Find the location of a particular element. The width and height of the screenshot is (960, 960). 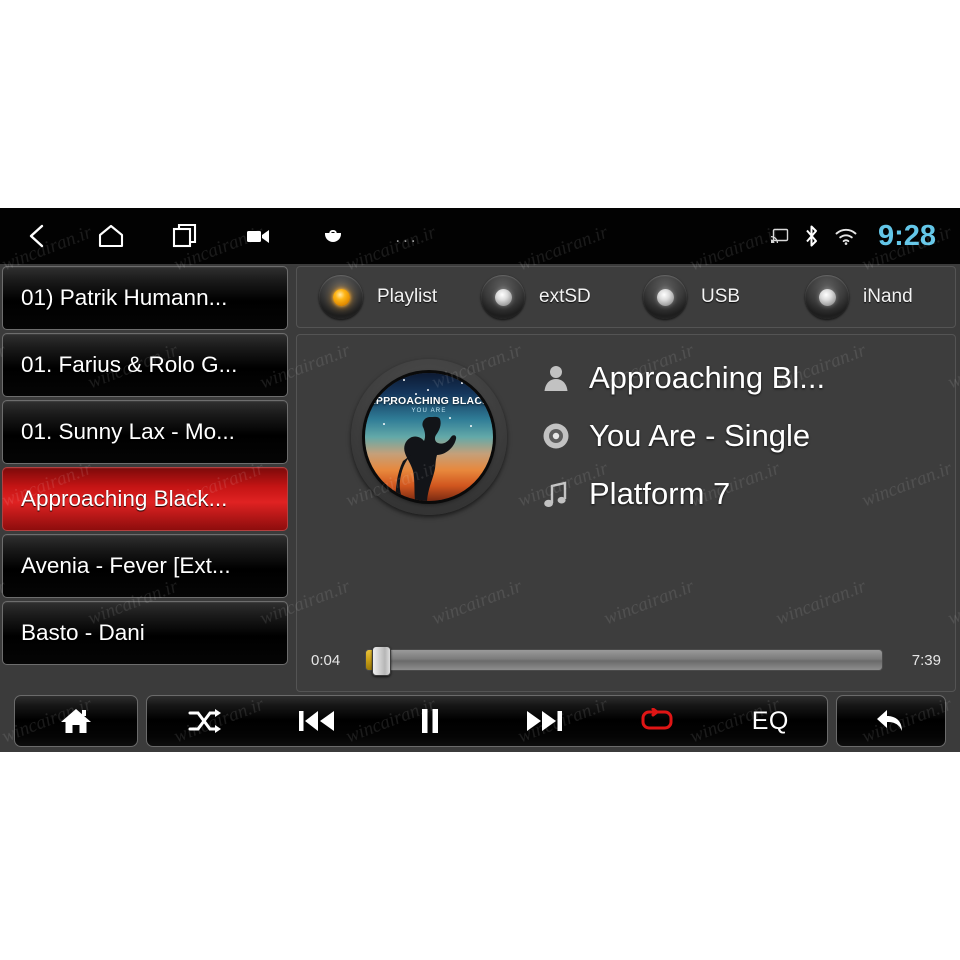

transport-controls: EQ is located at coordinates (487, 721).